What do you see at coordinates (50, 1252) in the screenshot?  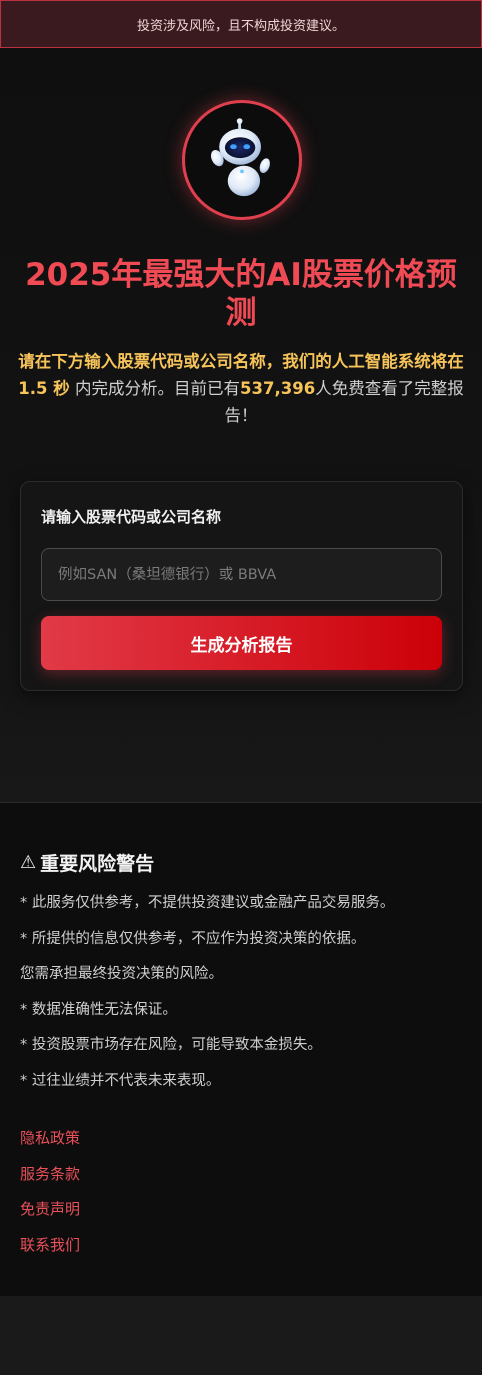 I see `contact-us-link: 联系我们` at bounding box center [50, 1252].